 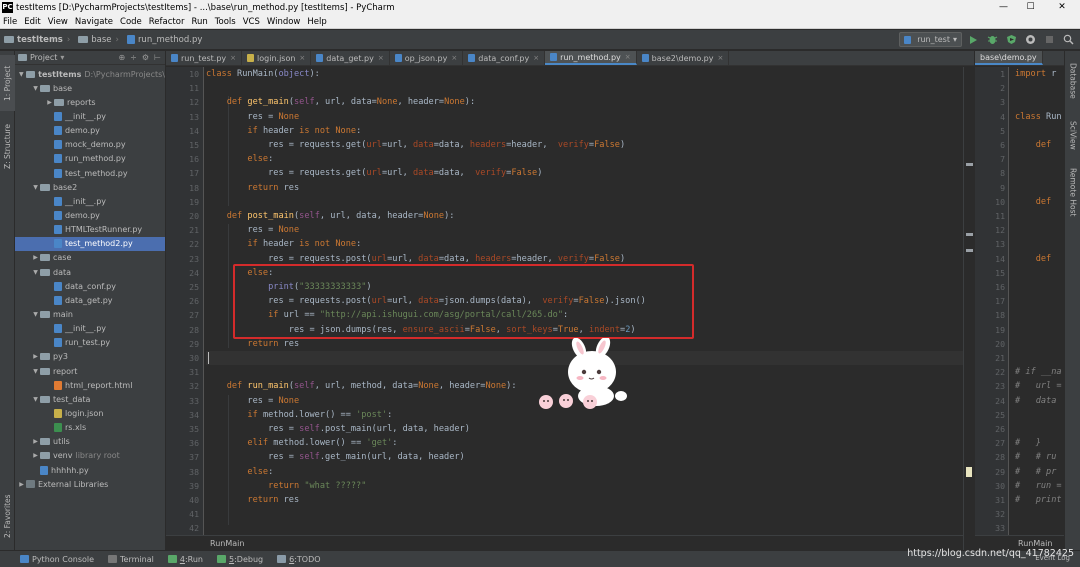 What do you see at coordinates (90, 159) in the screenshot?
I see `tree-item: run_method.py` at bounding box center [90, 159].